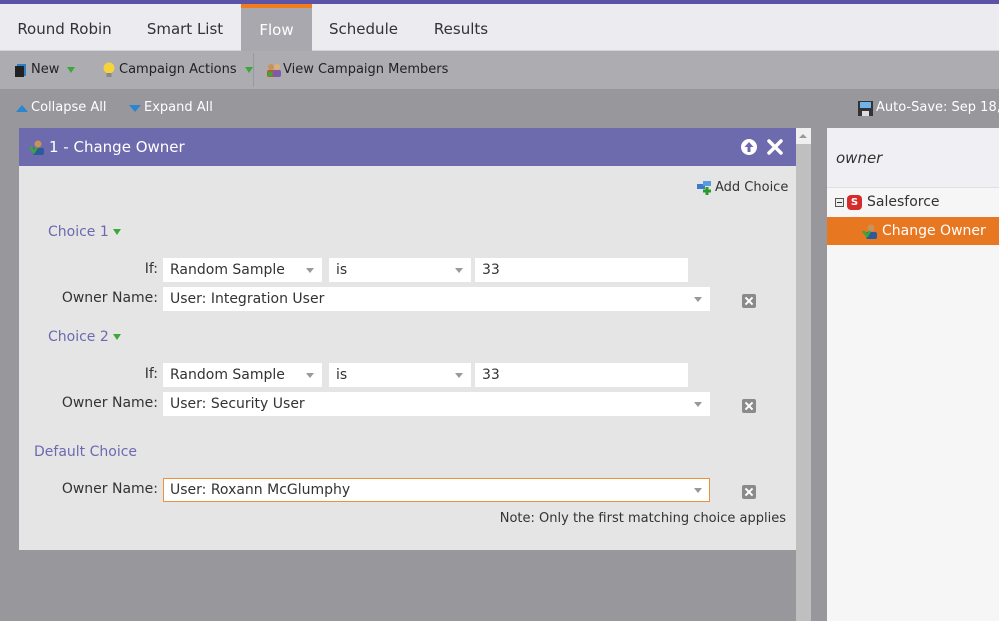 The width and height of the screenshot is (999, 621). I want to click on add-choice-button: Add Choice, so click(742, 187).